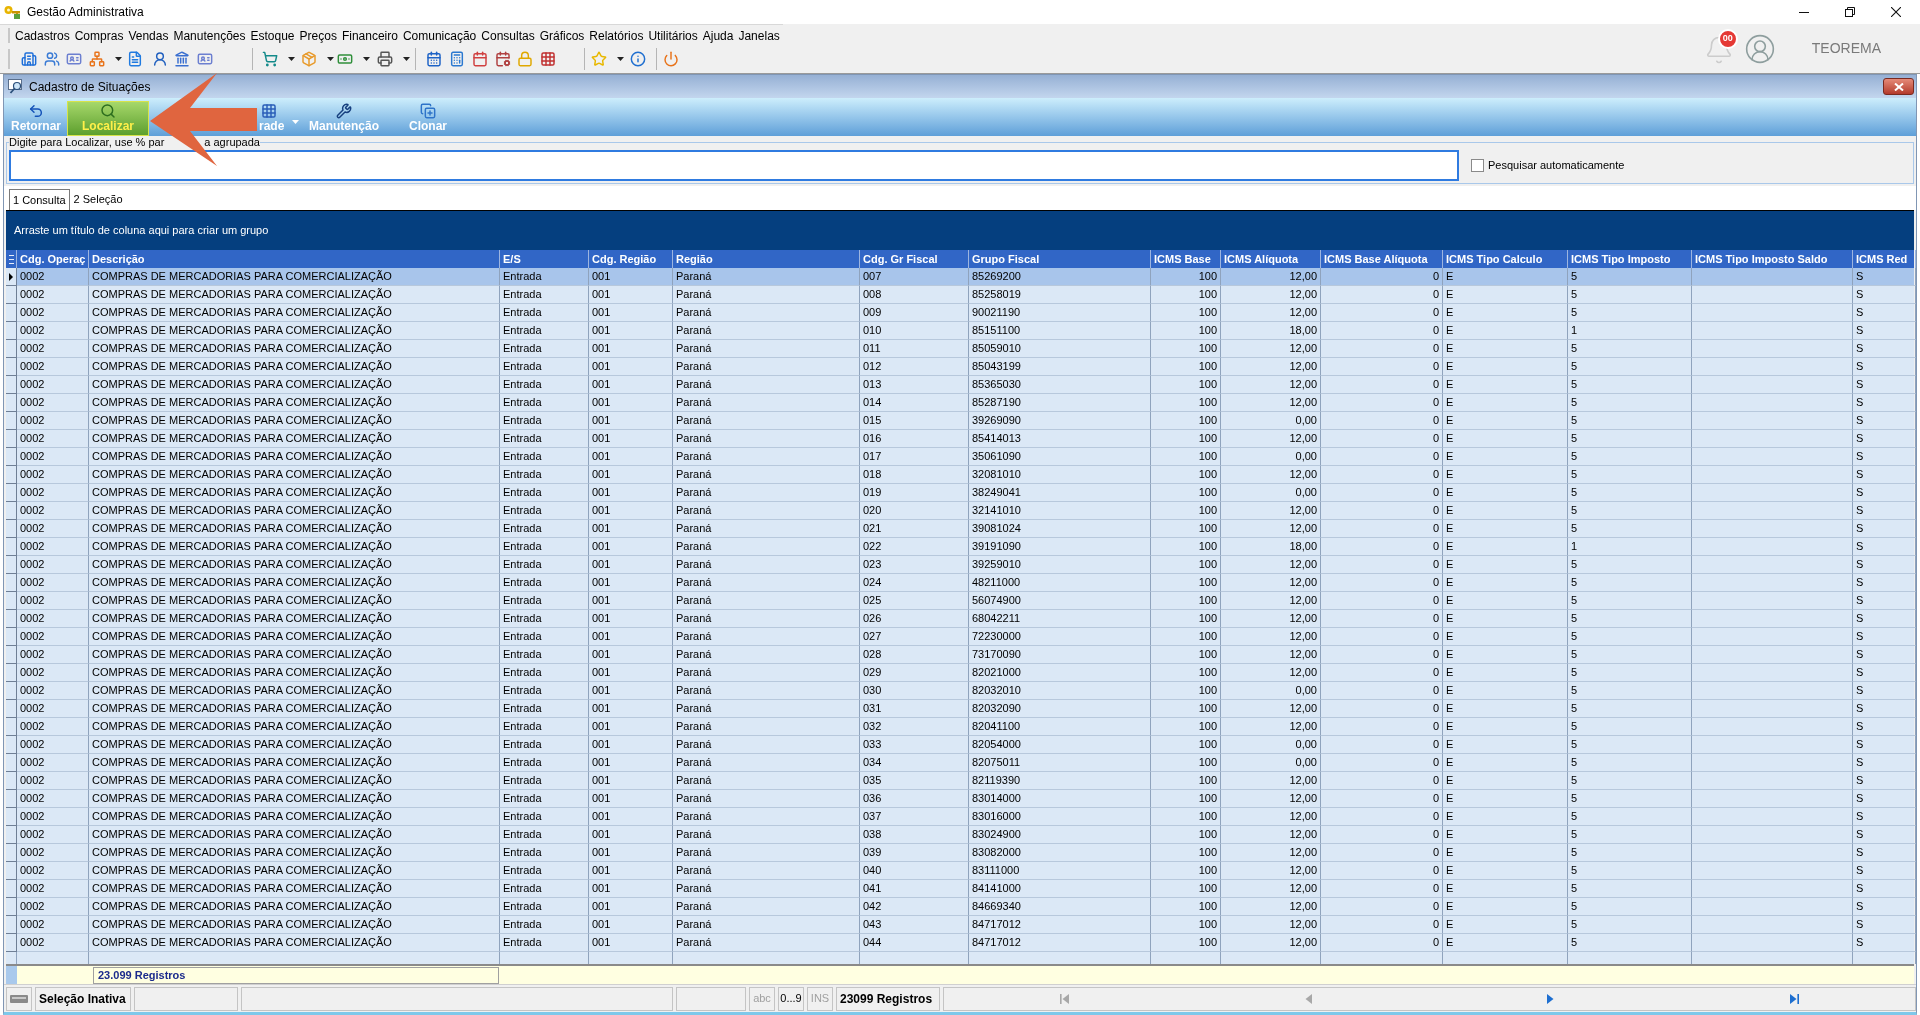 The height and width of the screenshot is (1015, 1920). Describe the element at coordinates (960, 547) in the screenshot. I see `table-row: 0002 COMPRAS DE MERCADORIAS PARA COMERCIALIZAÇÃO Entrada 001 Paraná 022 39191090 100 18,00 0 E 1 S` at that location.